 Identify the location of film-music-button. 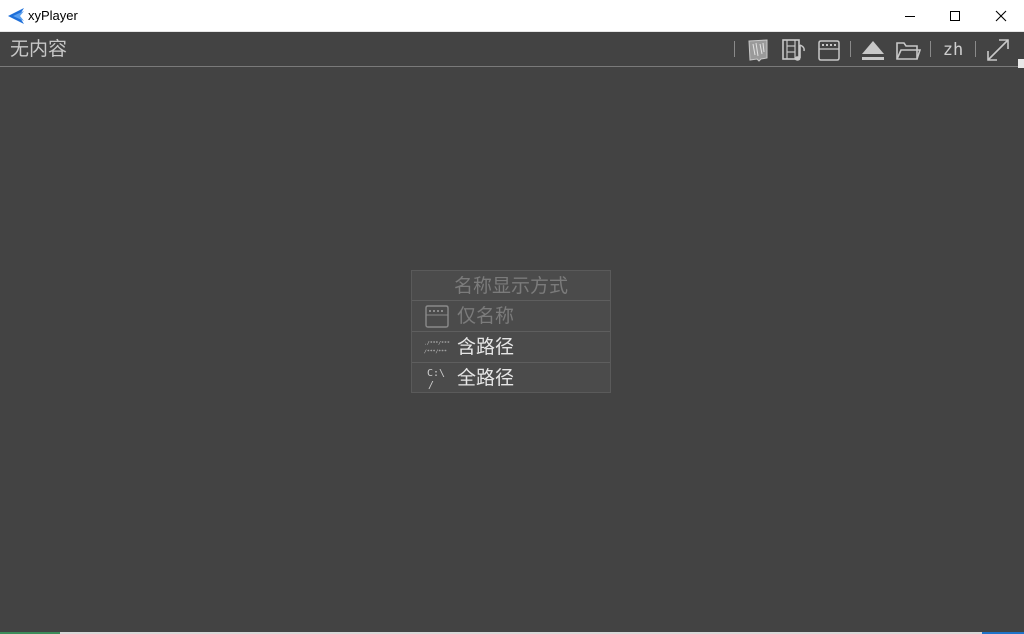
(794, 50).